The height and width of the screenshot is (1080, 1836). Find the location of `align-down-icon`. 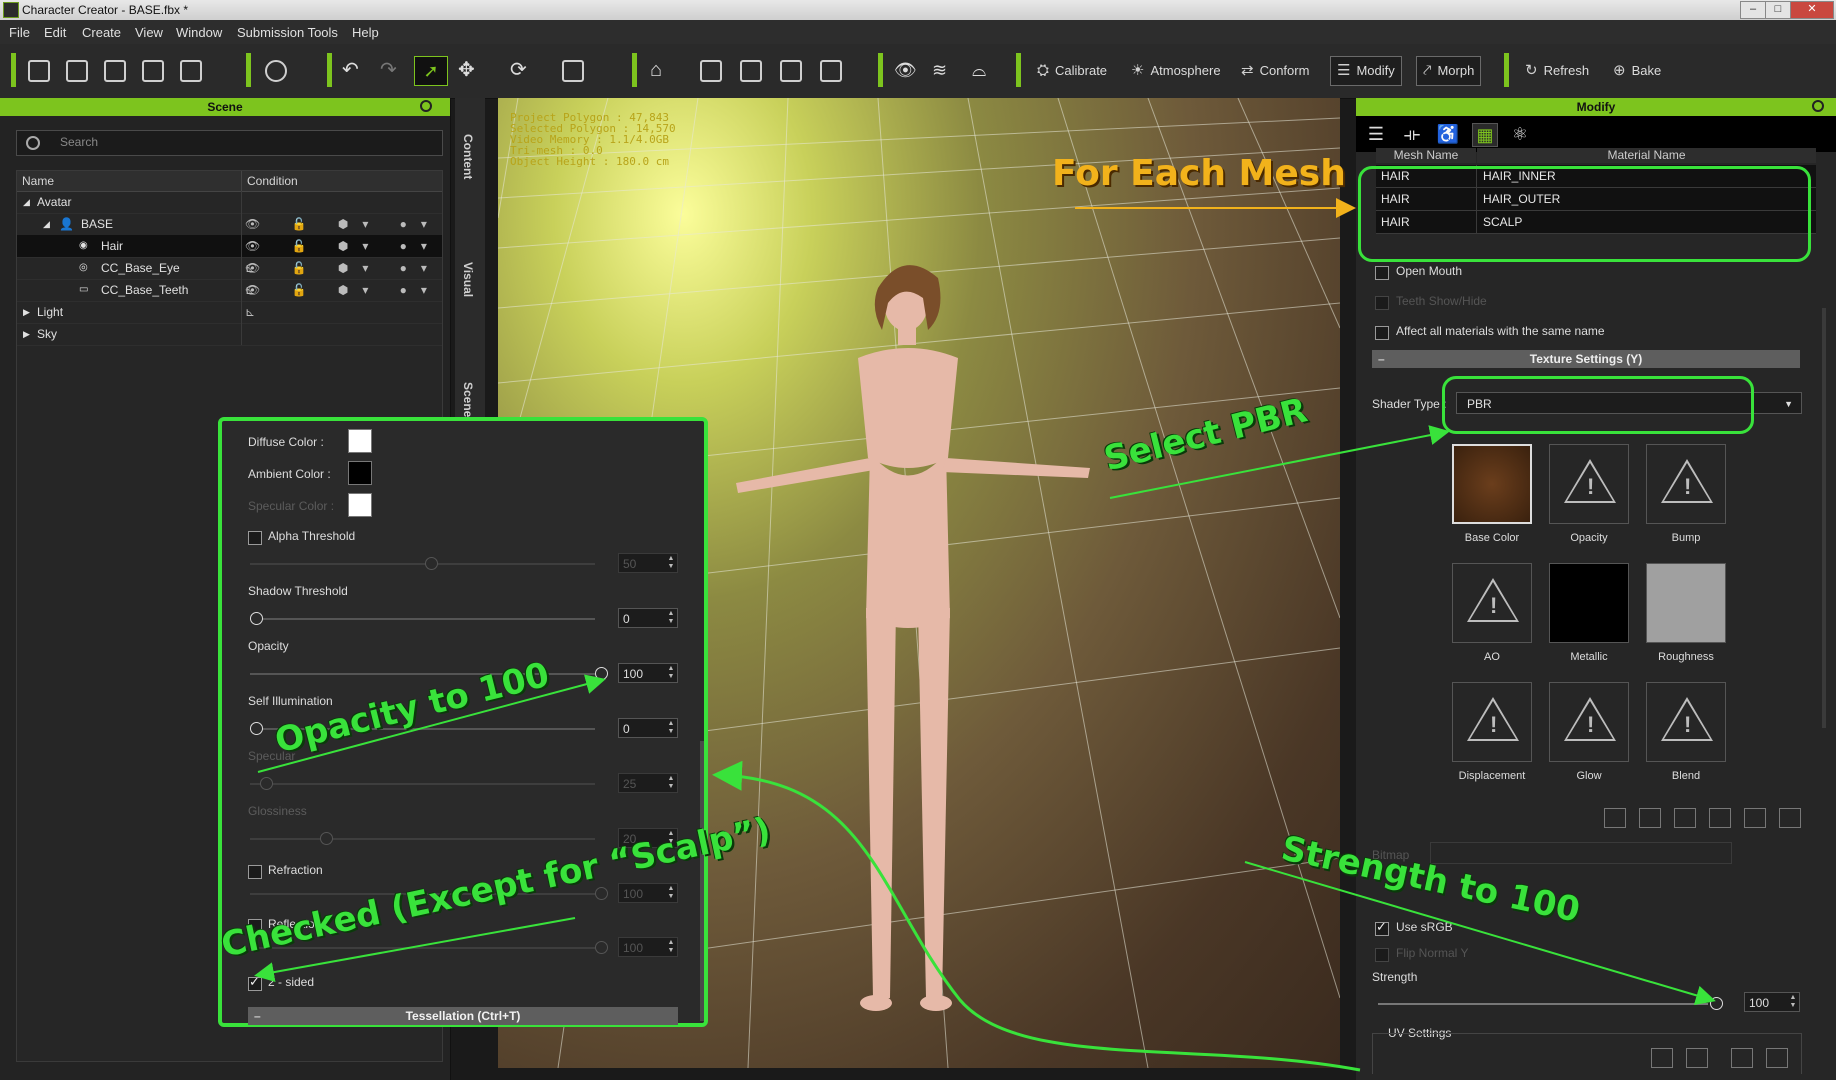

align-down-icon is located at coordinates (711, 70).